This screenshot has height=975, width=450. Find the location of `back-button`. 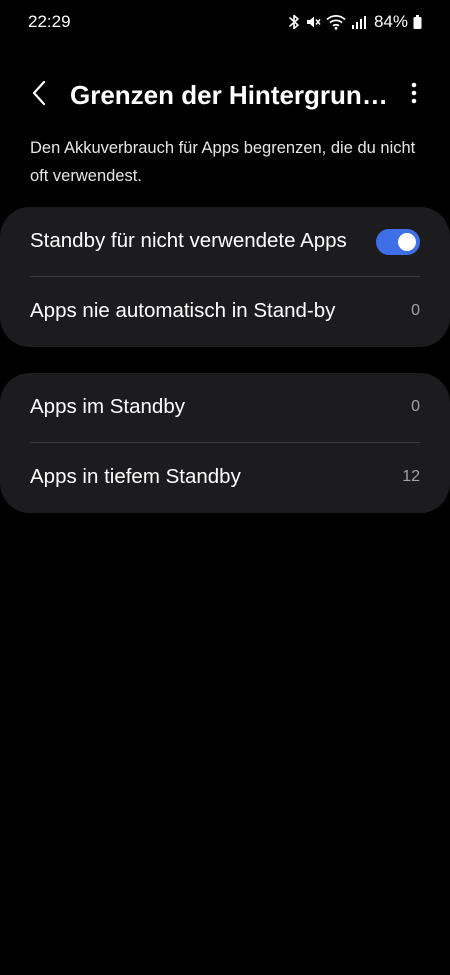

back-button is located at coordinates (39, 95).